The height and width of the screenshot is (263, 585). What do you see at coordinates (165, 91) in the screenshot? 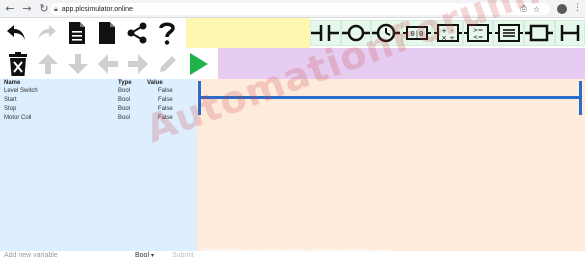
I see `variable-value: False` at bounding box center [165, 91].